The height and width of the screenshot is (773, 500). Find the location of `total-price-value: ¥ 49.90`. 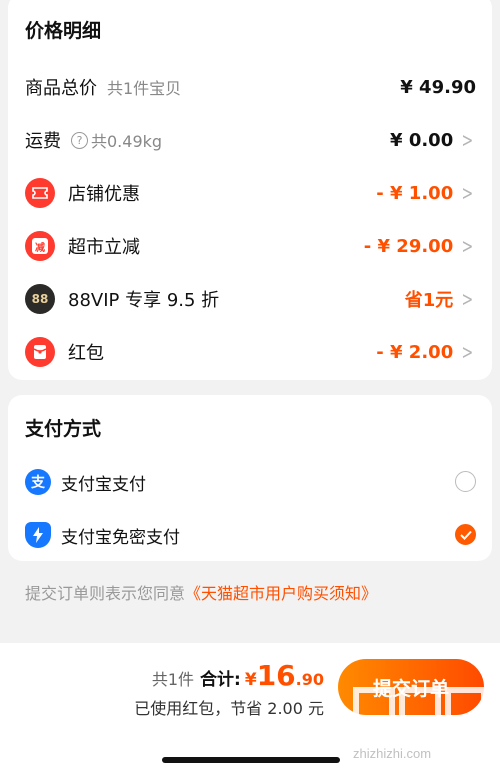

total-price-value: ¥ 49.90 is located at coordinates (438, 87).